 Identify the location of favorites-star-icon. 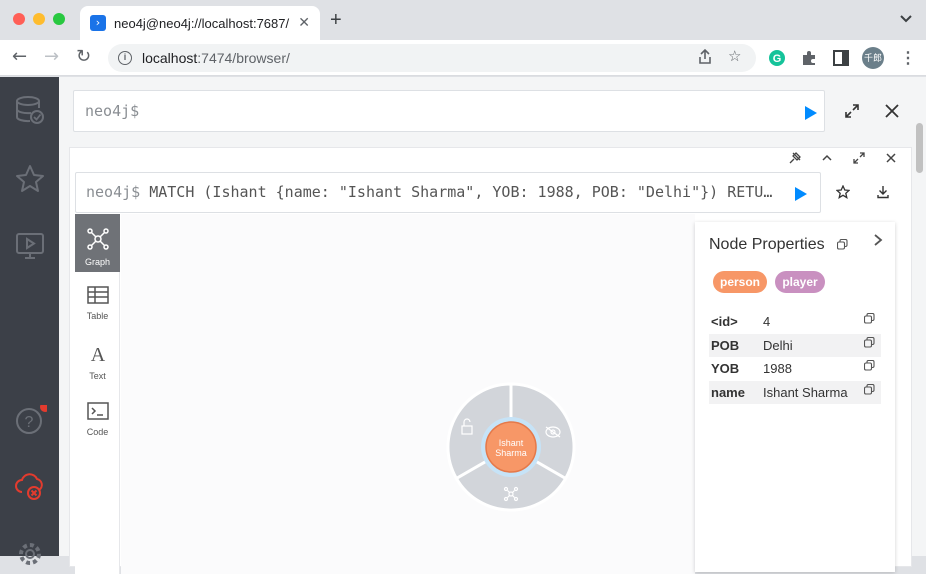
(29, 178).